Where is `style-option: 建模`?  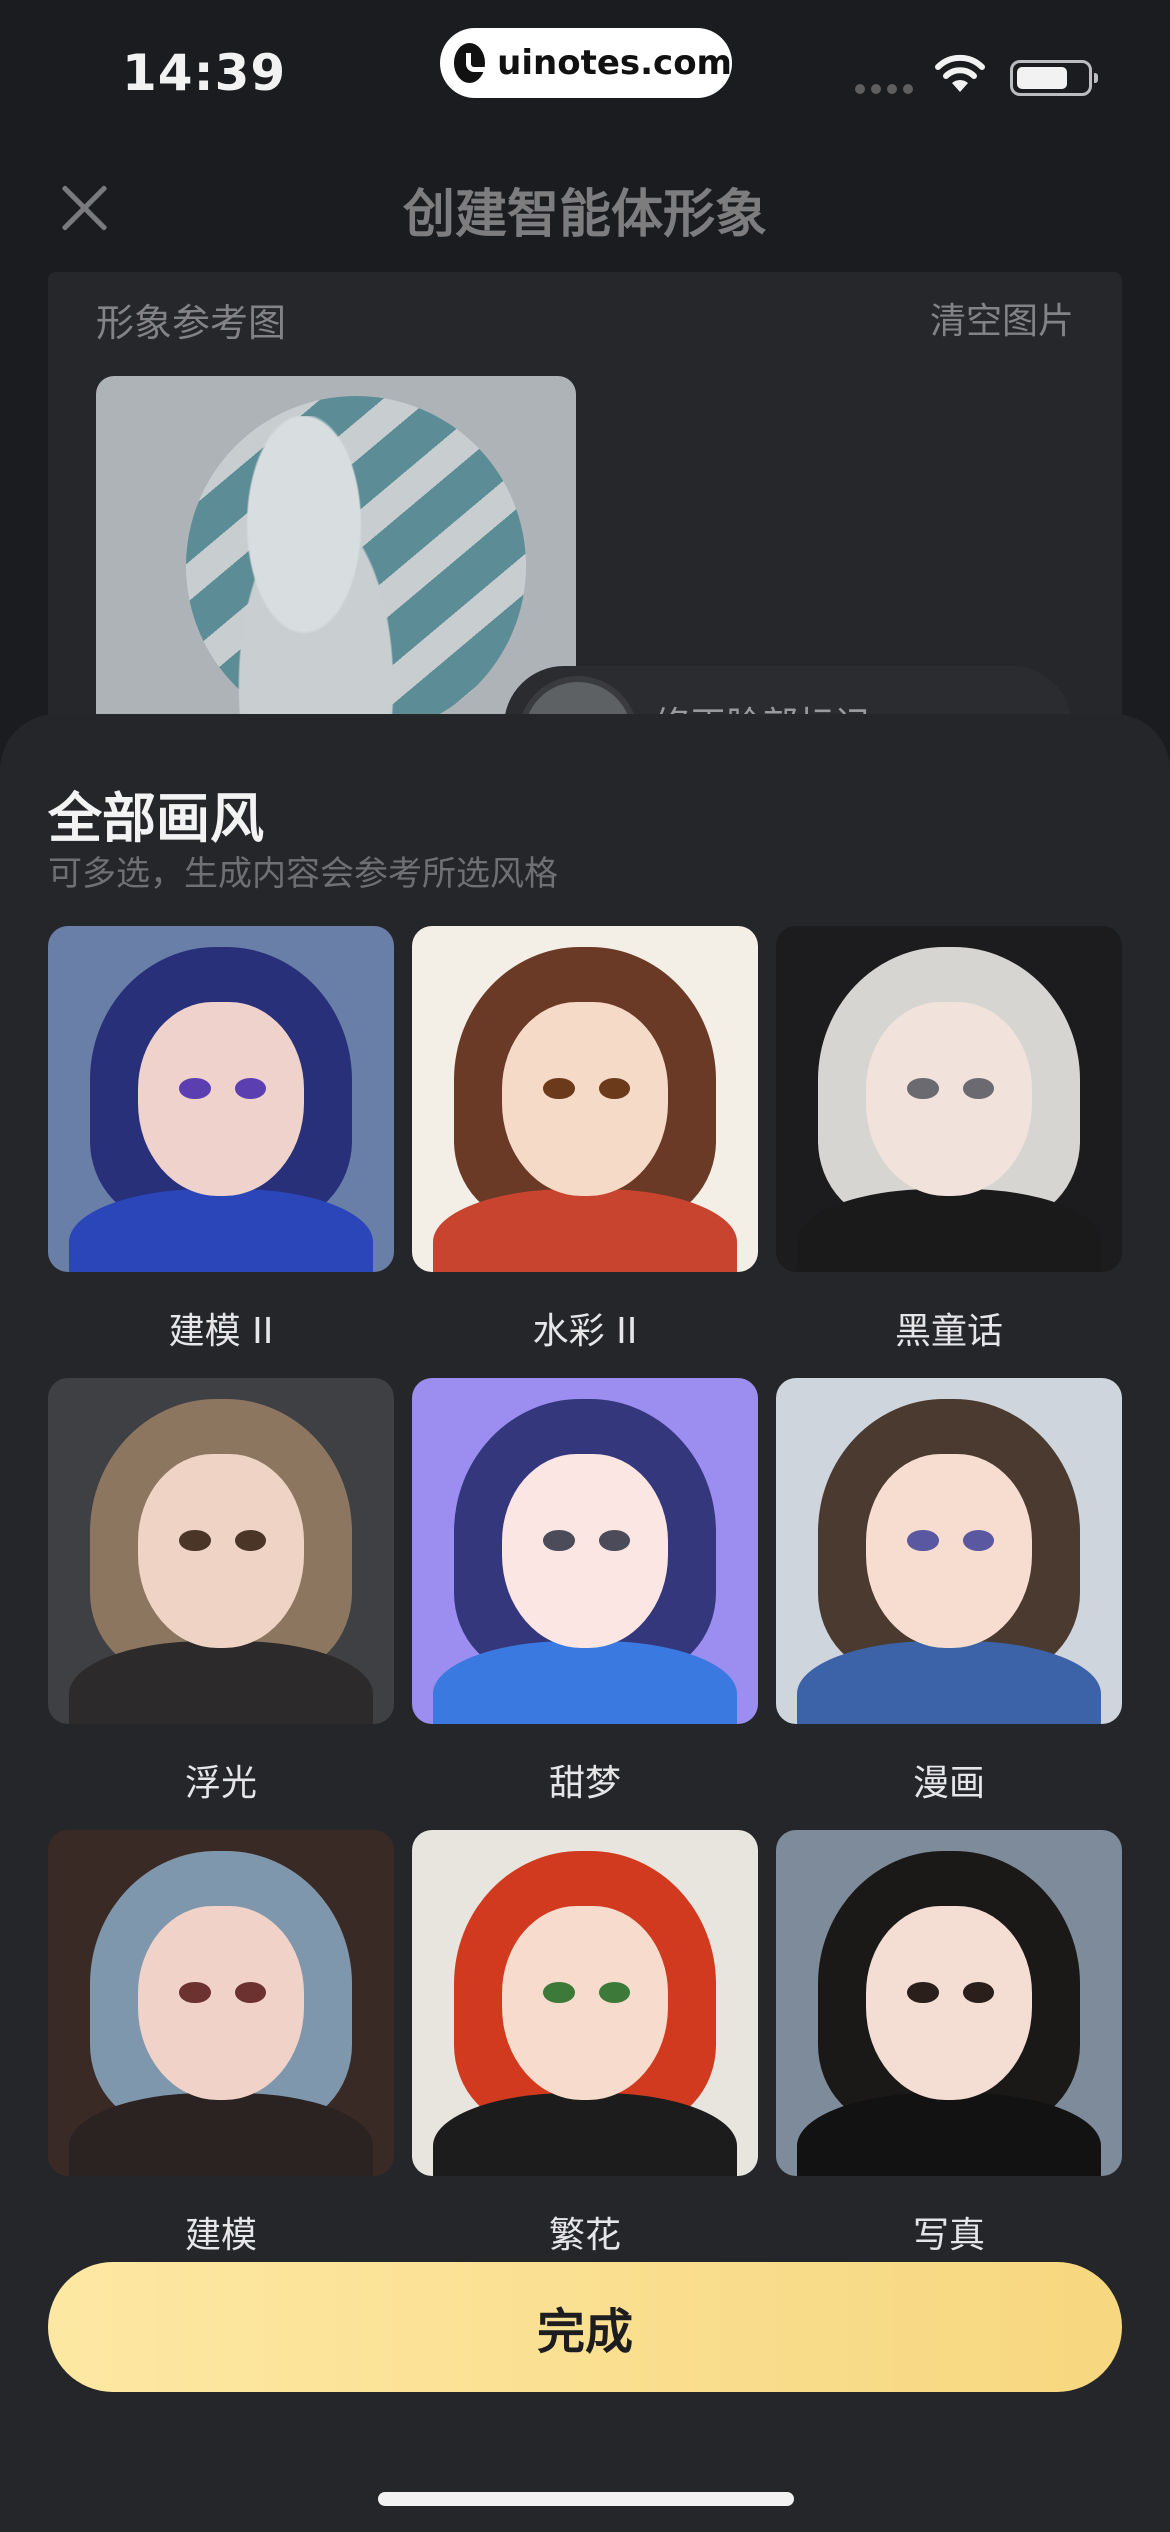
style-option: 建模 is located at coordinates (221, 2044).